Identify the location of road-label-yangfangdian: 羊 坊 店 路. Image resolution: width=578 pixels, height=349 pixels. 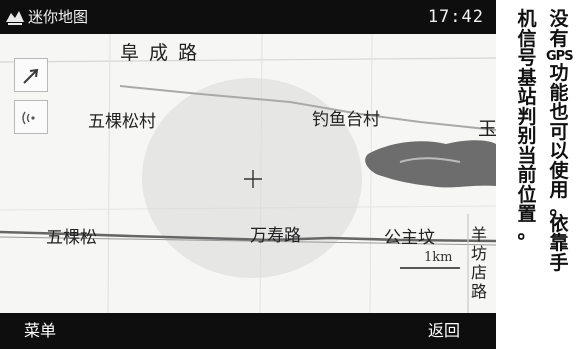
(479, 263).